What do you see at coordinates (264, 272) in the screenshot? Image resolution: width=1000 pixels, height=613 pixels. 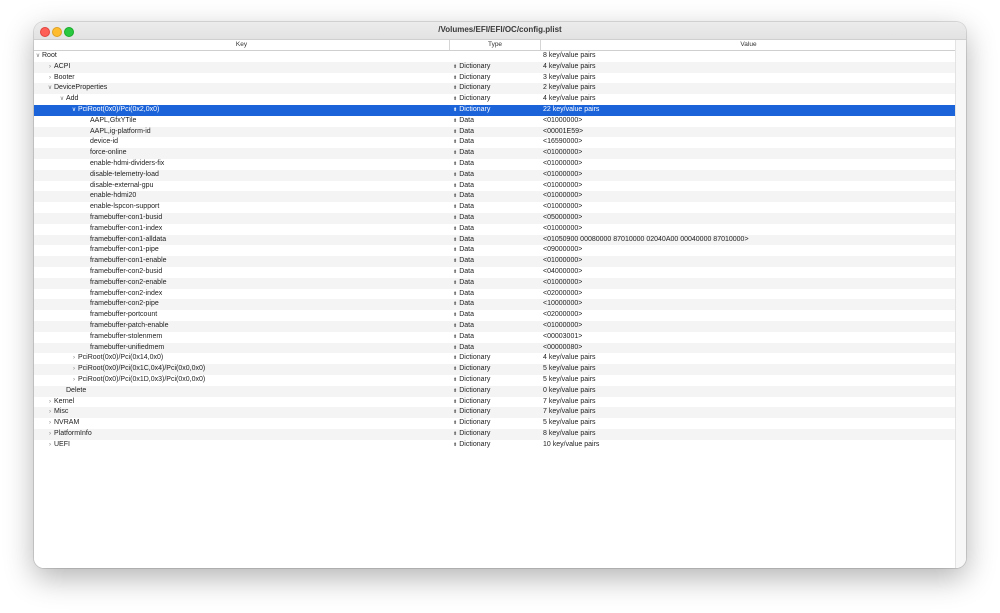 I see `key-cell: framebuffer-con2-busid` at bounding box center [264, 272].